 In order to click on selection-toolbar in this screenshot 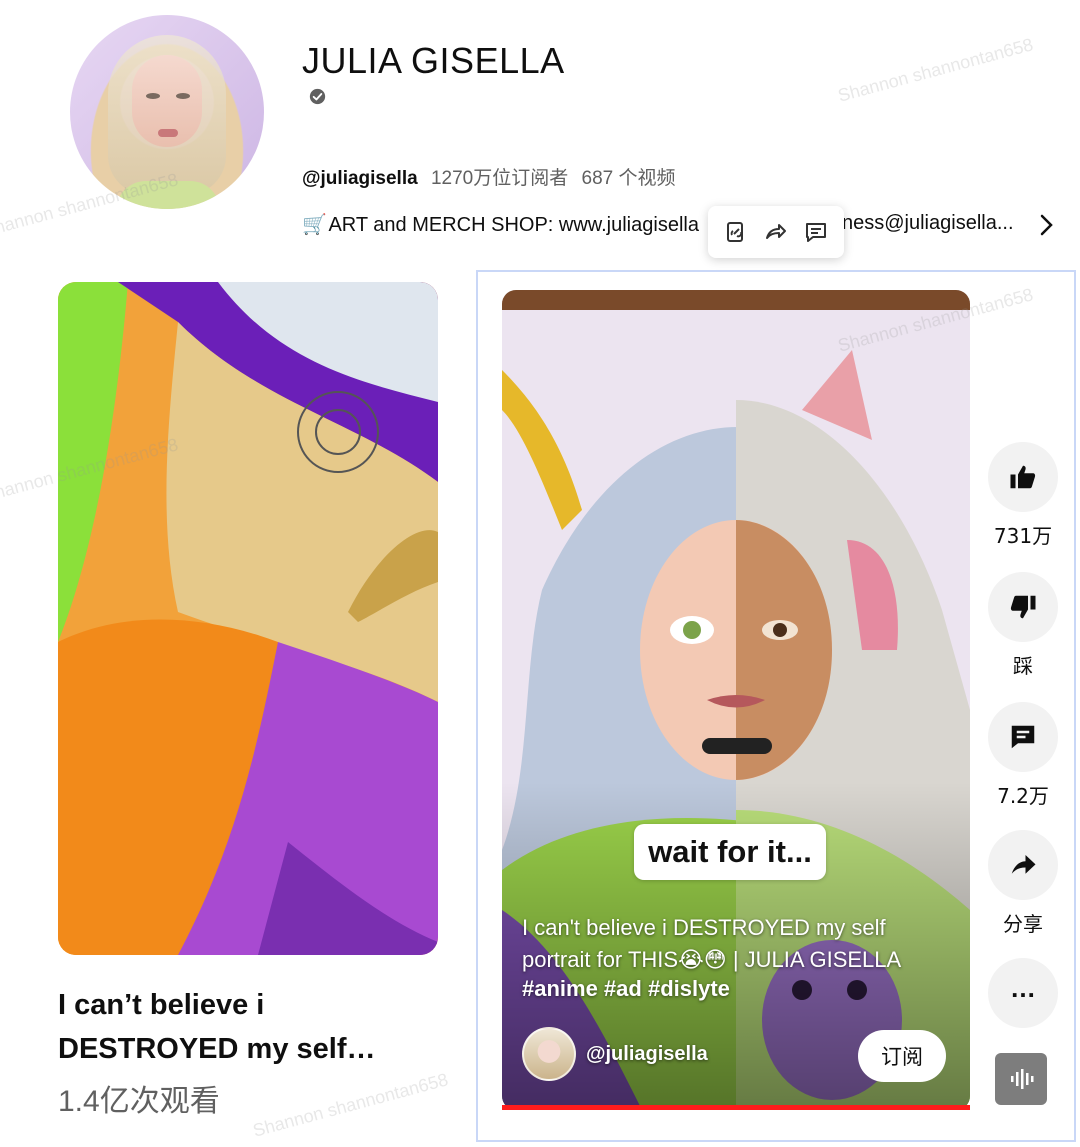, I will do `click(776, 232)`.